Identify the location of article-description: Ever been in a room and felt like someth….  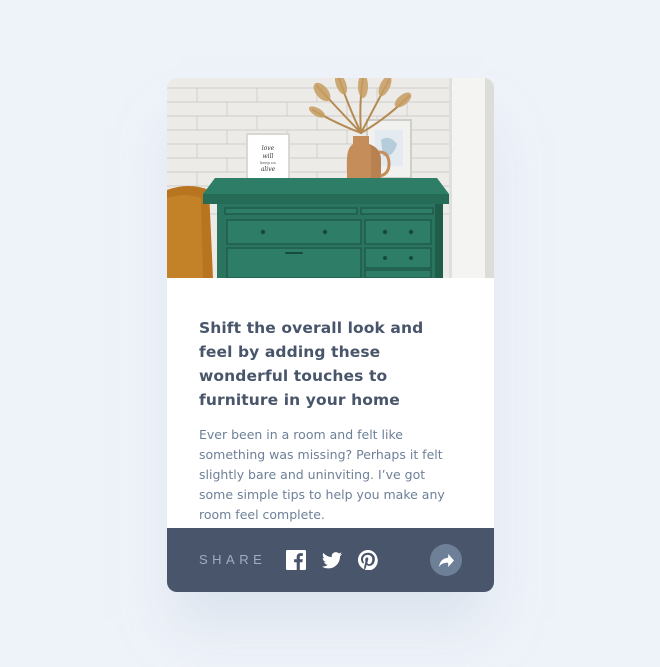
(322, 474).